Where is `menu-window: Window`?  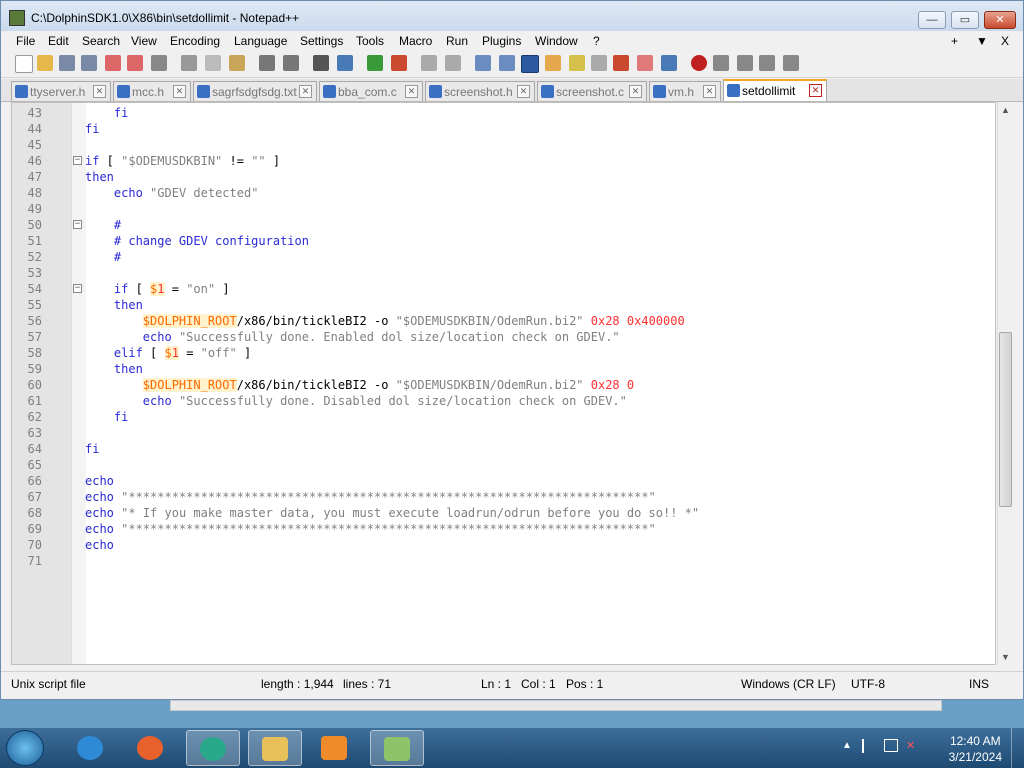 menu-window: Window is located at coordinates (556, 41).